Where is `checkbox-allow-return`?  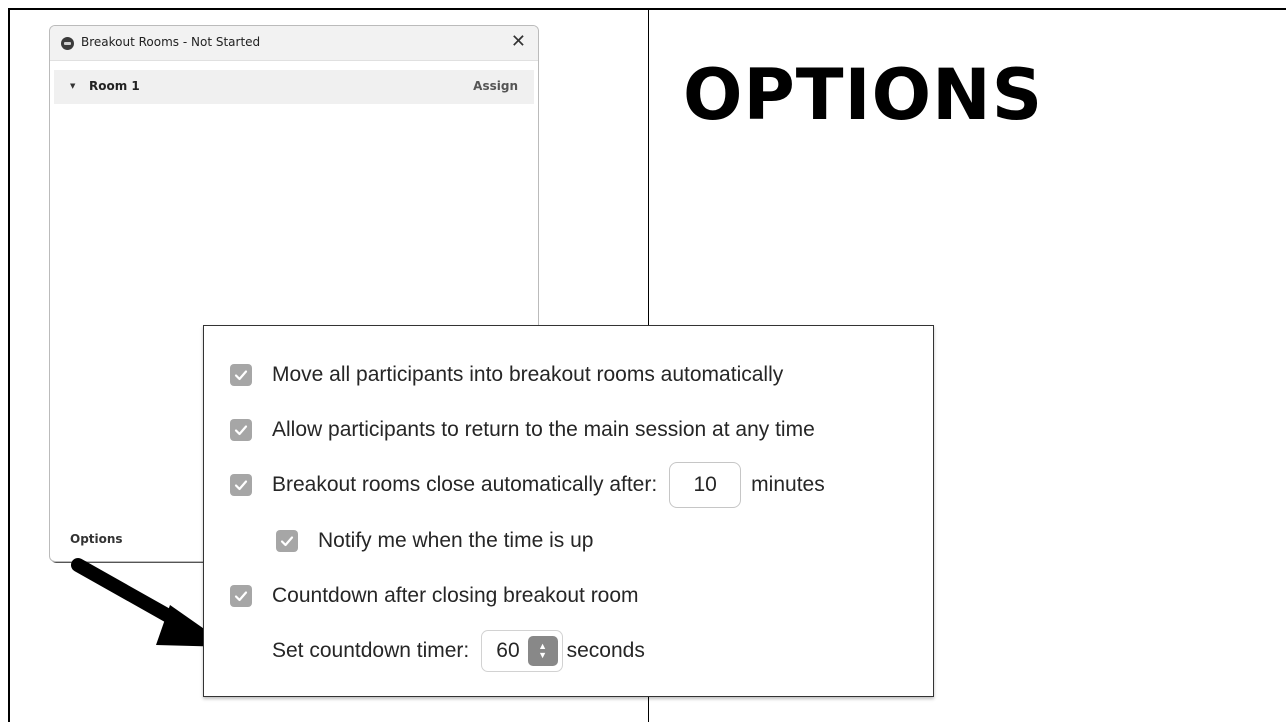 checkbox-allow-return is located at coordinates (241, 430).